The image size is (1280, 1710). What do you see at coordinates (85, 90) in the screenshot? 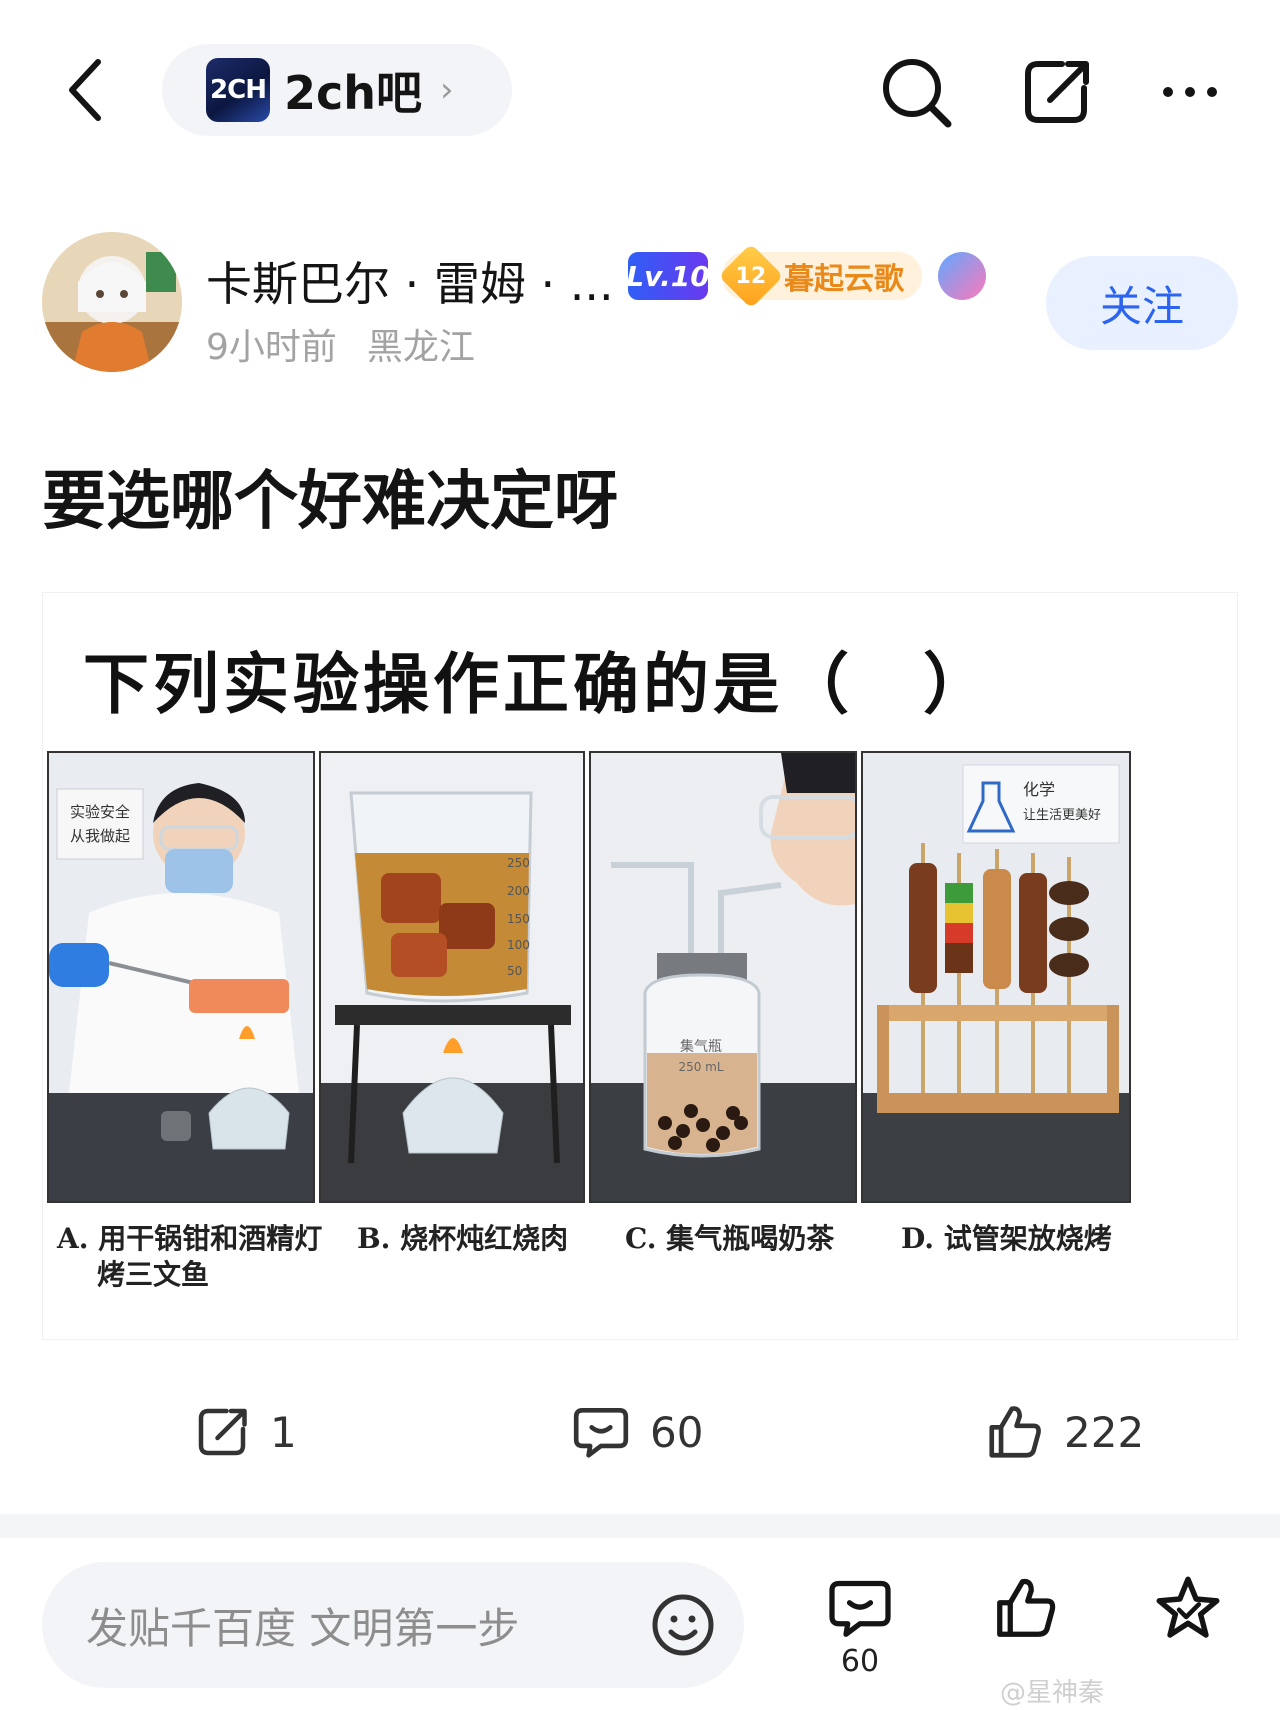
I see `back-icon` at bounding box center [85, 90].